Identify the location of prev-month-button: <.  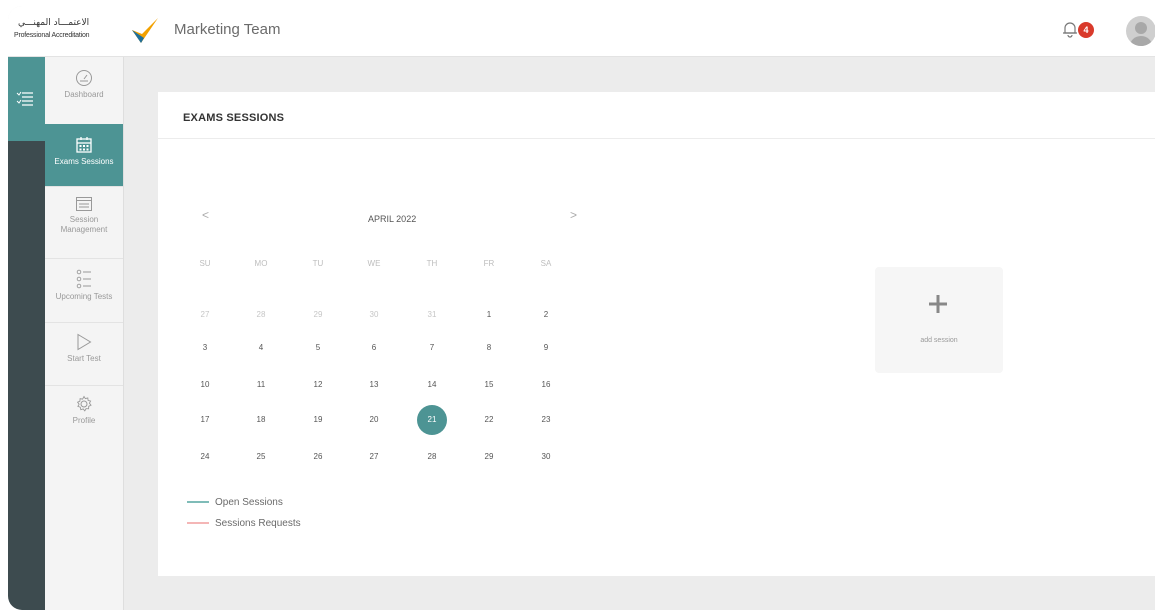
(205, 215).